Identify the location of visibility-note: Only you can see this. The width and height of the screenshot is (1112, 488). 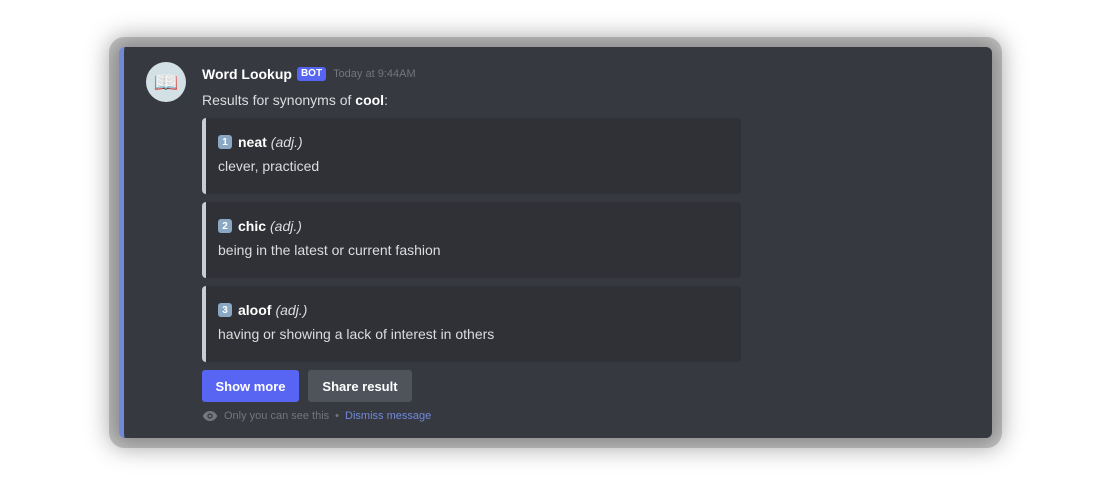
(277, 416).